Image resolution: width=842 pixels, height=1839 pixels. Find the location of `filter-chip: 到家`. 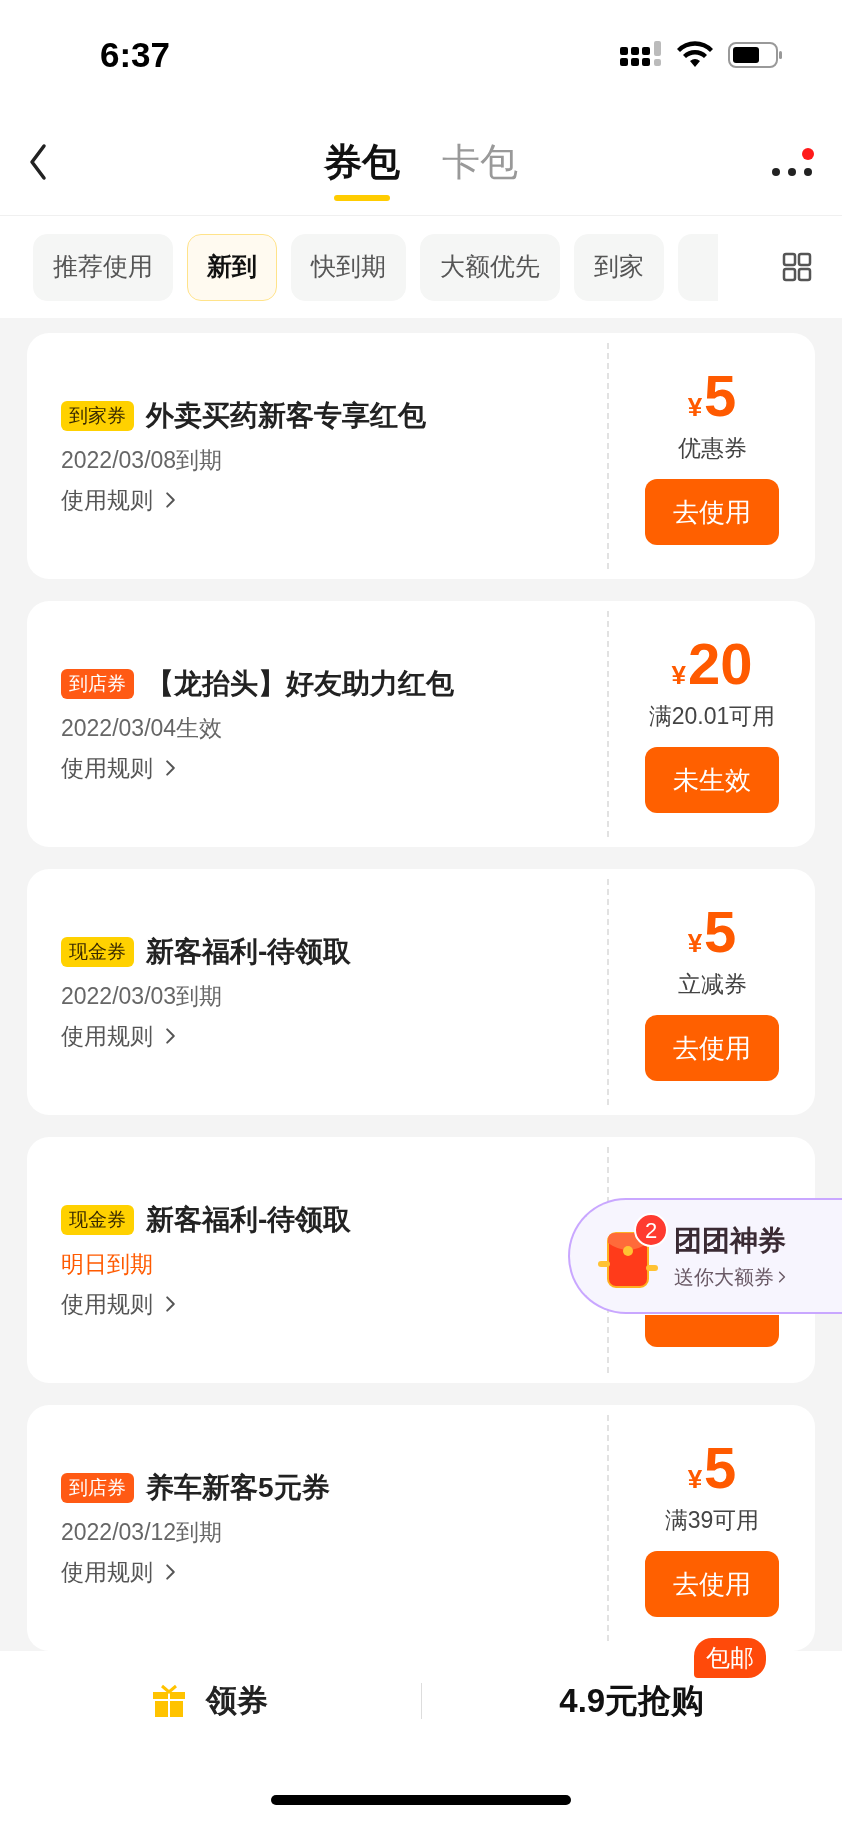

filter-chip: 到家 is located at coordinates (619, 267).